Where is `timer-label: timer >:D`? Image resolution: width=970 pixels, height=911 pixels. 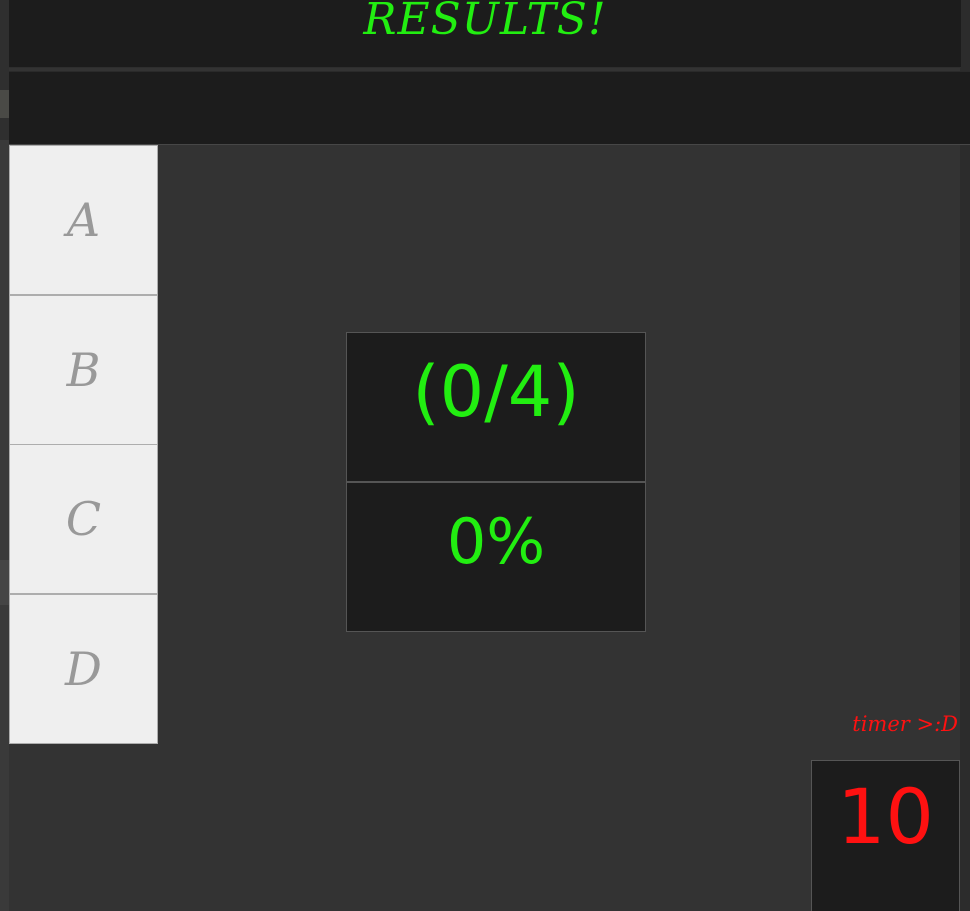
timer-label: timer >:D is located at coordinates (905, 724).